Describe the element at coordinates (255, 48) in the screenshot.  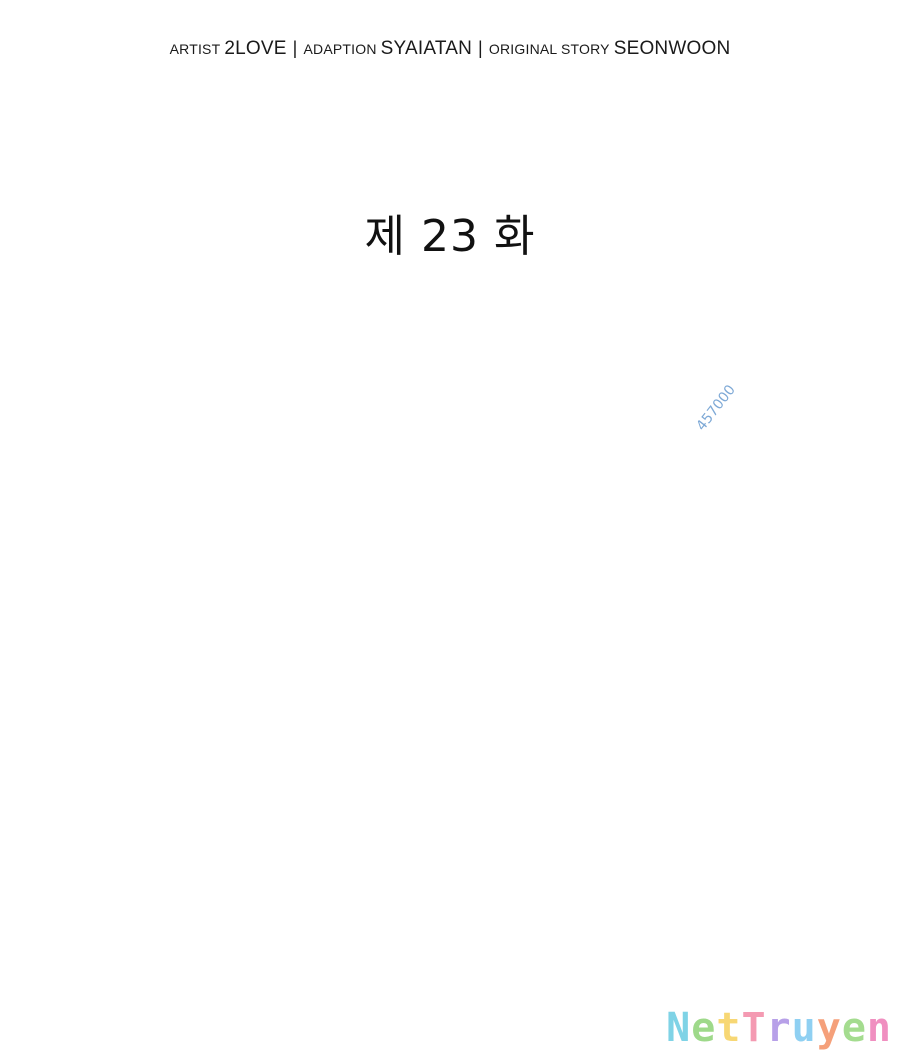
I see `artist-name: 2LOVE` at that location.